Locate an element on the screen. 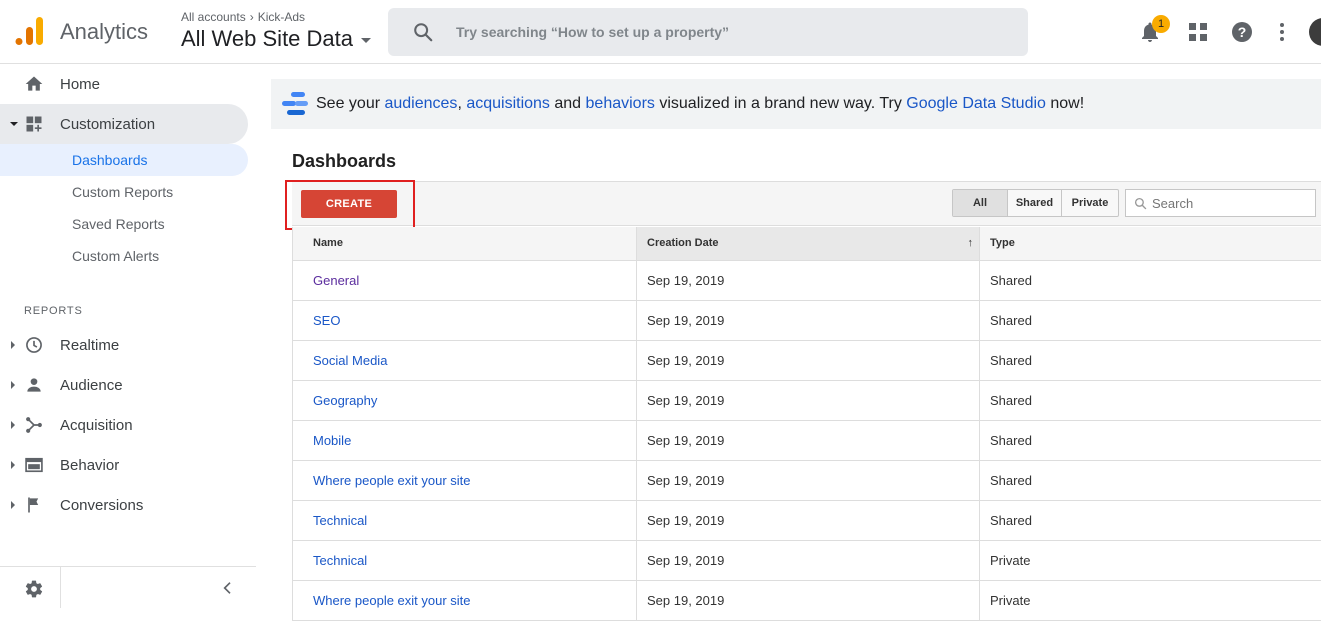 This screenshot has width=1321, height=621. column-header-creation-date: Creation Date ↑ is located at coordinates (808, 243).